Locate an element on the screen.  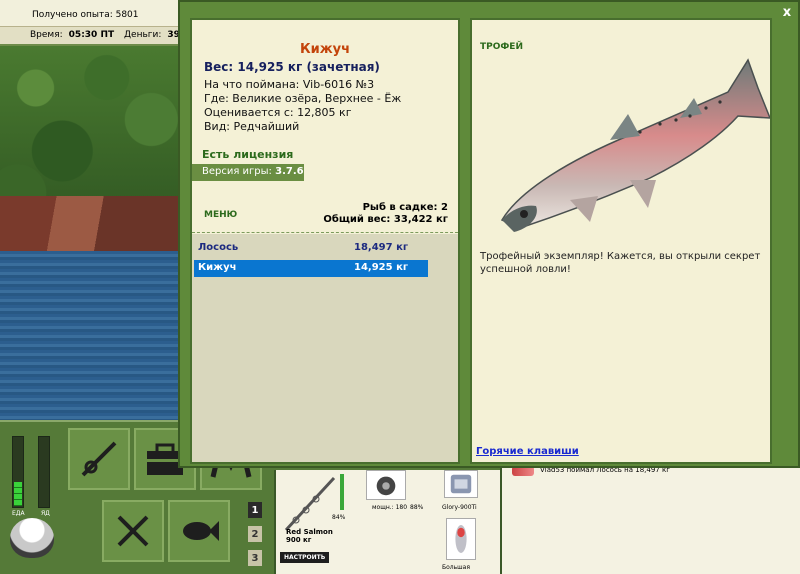
keepnet-total-weight: Общий вес: 33,422 кг is located at coordinates (385, 219).